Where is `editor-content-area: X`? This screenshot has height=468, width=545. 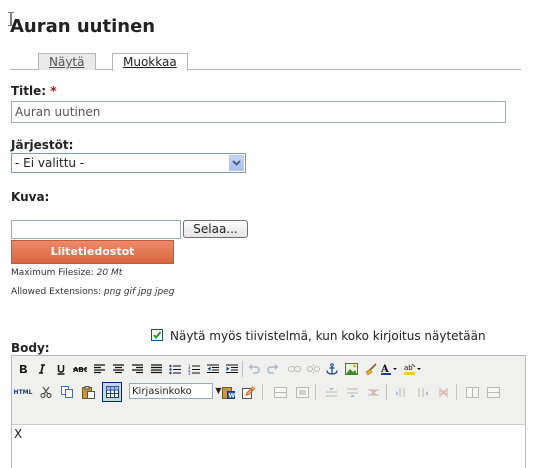
editor-content-area: X is located at coordinates (268, 446).